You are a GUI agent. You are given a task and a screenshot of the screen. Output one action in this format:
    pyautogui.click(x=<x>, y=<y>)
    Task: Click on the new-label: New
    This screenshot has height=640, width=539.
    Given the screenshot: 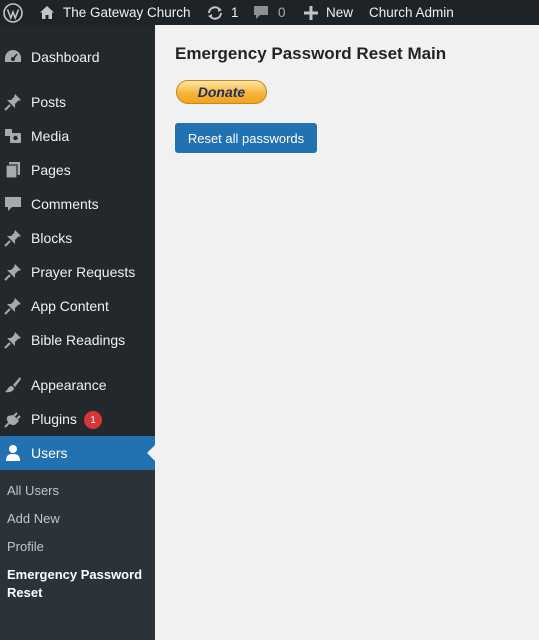 What is the action you would take?
    pyautogui.click(x=340, y=12)
    